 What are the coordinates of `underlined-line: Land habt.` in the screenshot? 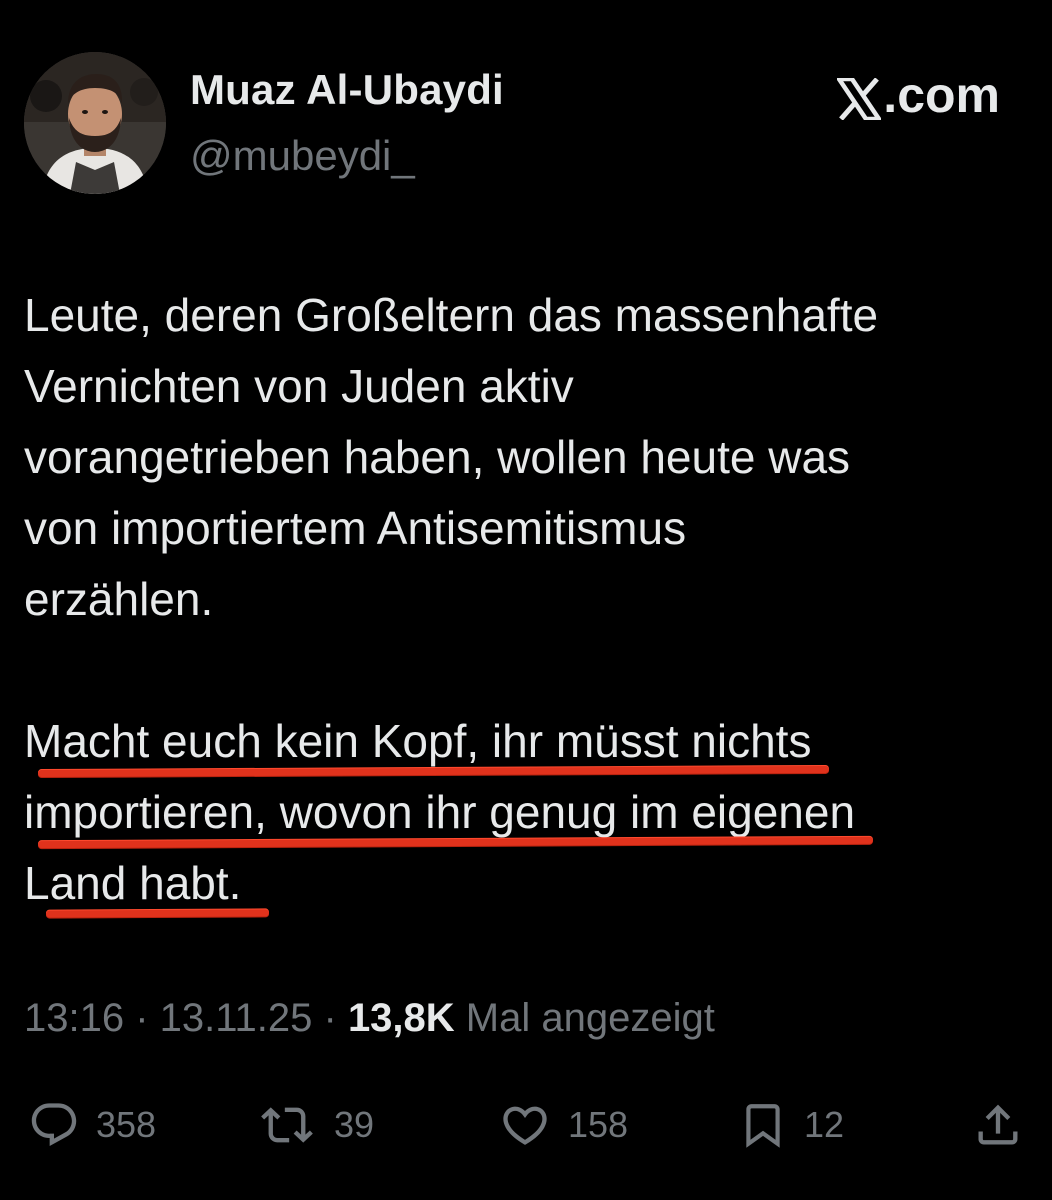 It's located at (132, 883).